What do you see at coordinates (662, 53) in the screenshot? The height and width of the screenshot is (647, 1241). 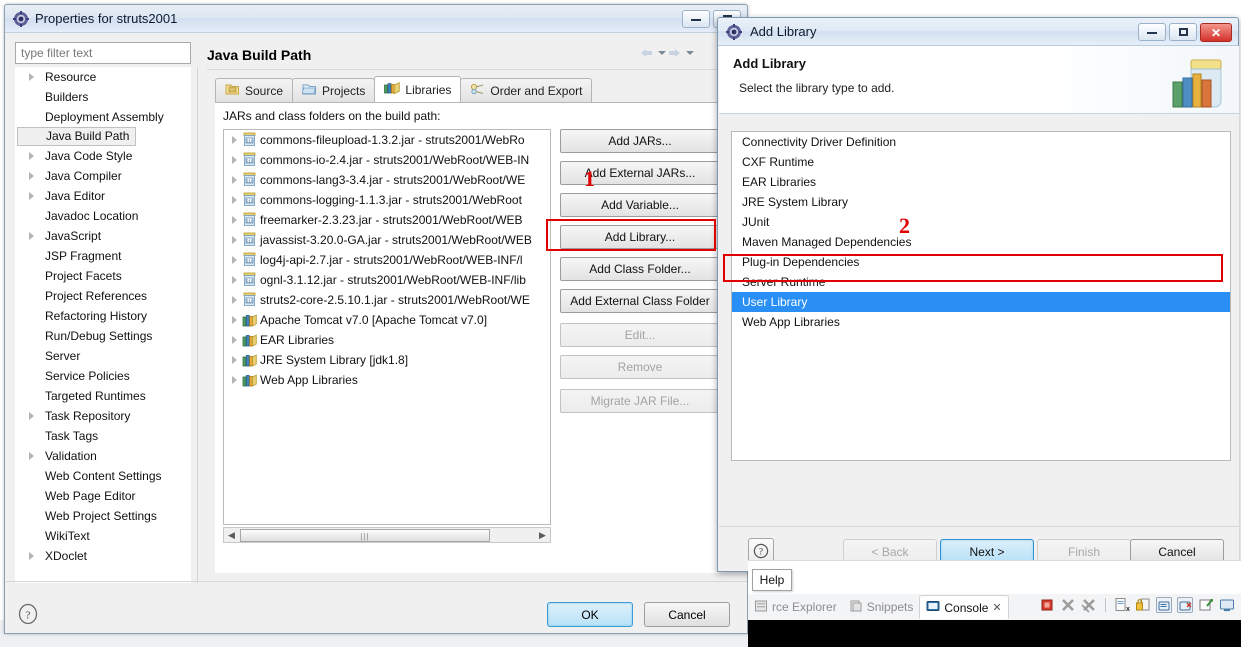 I see `back-chevron-down-icon` at bounding box center [662, 53].